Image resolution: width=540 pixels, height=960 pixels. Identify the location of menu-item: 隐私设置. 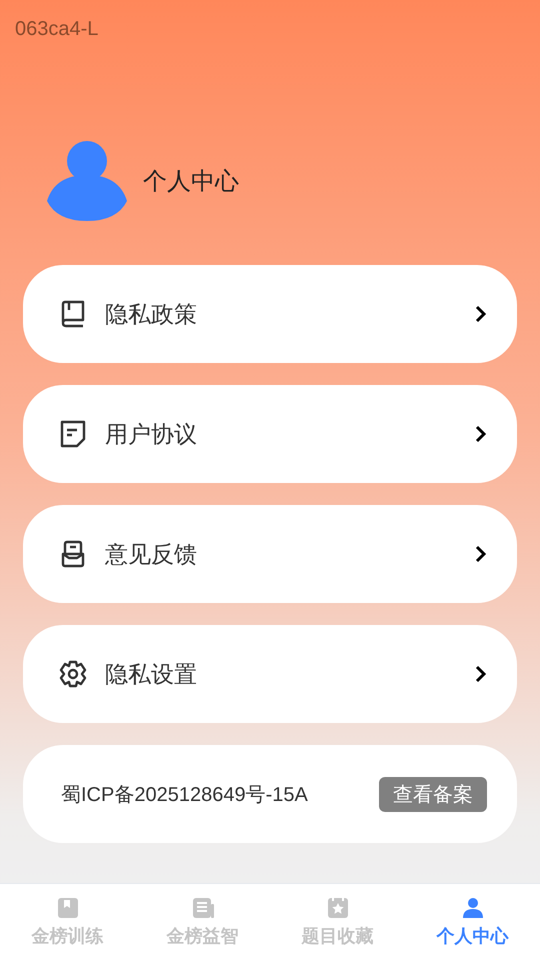
(270, 674).